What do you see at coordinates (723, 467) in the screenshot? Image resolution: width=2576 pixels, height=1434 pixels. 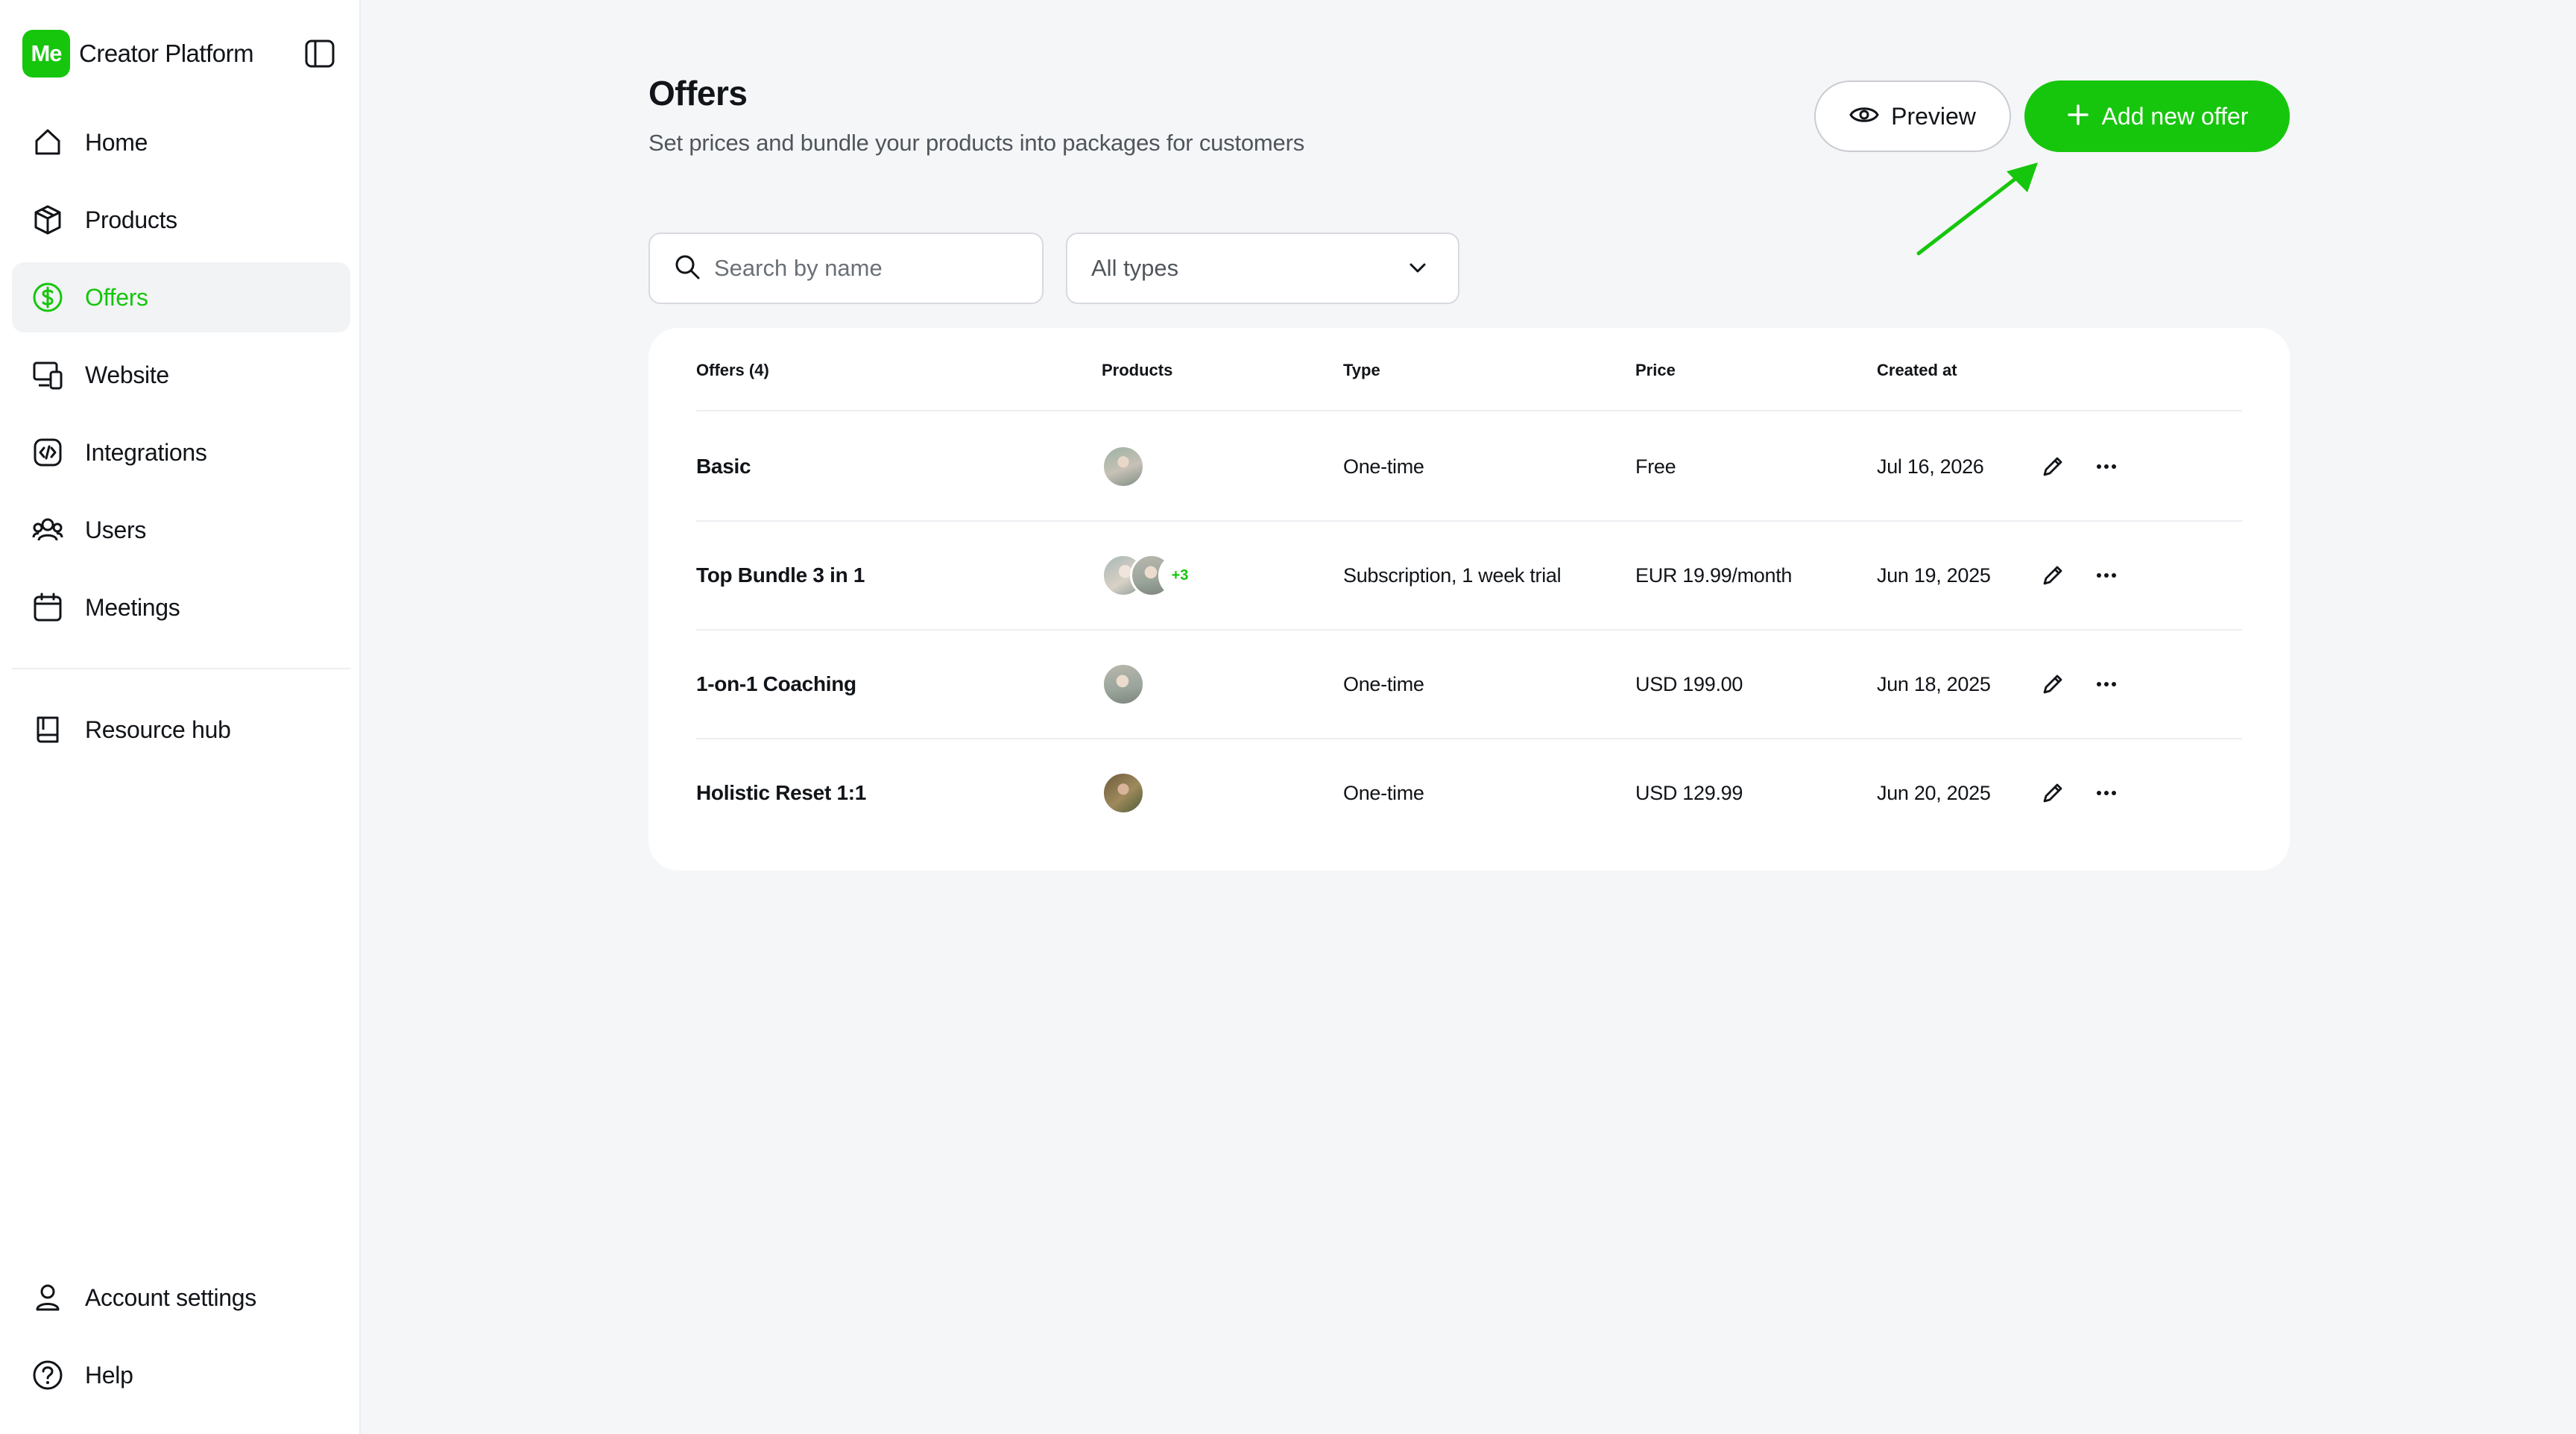 I see `offer-name: Basic` at bounding box center [723, 467].